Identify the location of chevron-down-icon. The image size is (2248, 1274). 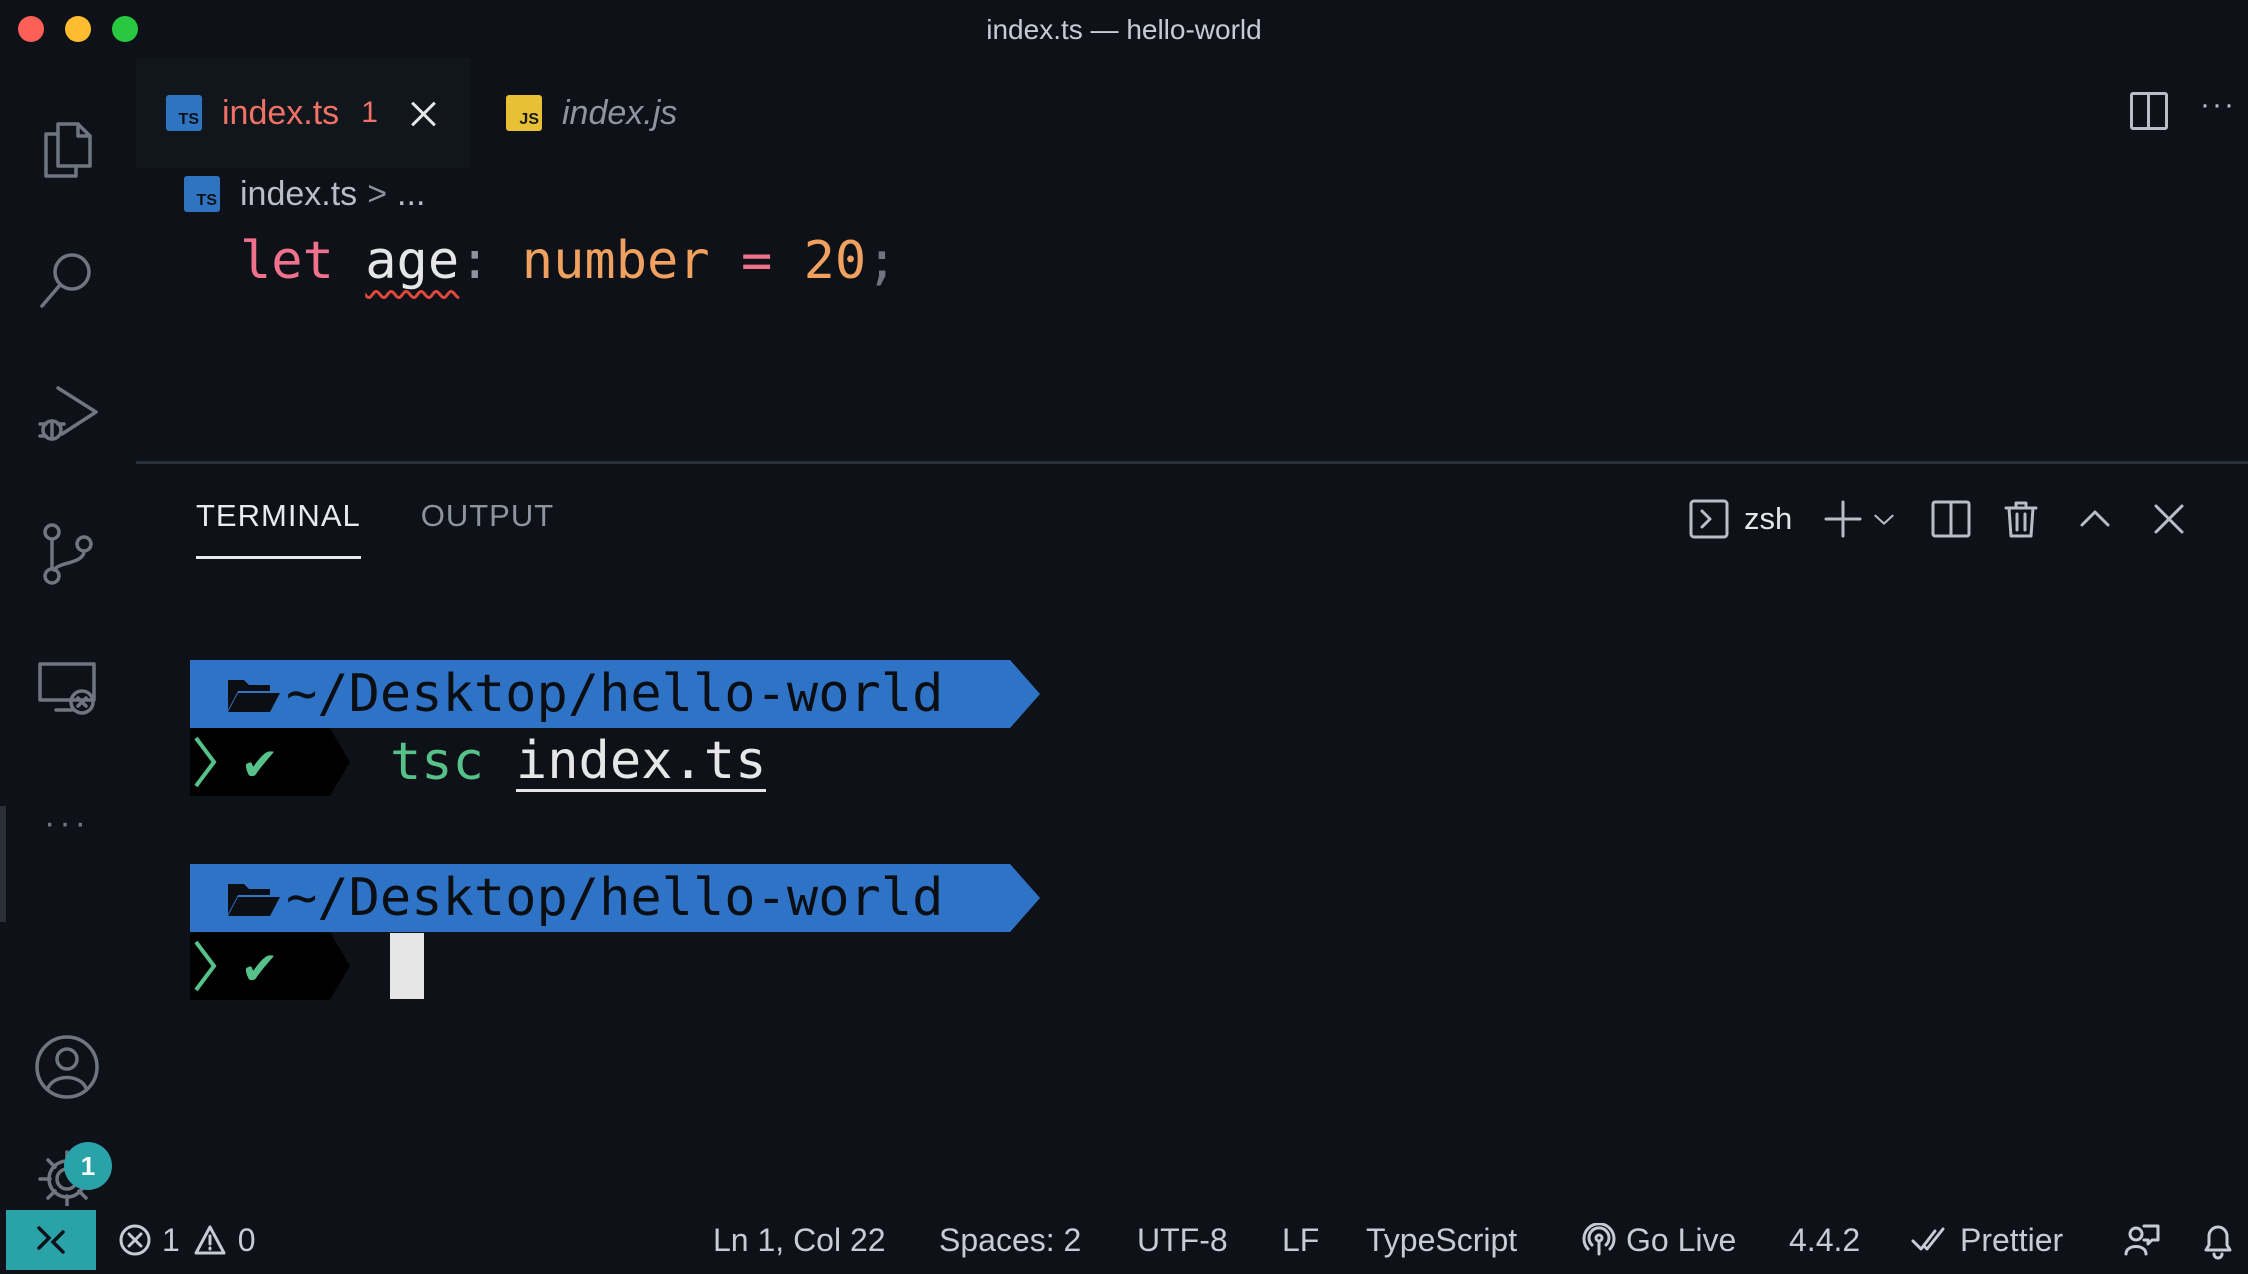
(1884, 519).